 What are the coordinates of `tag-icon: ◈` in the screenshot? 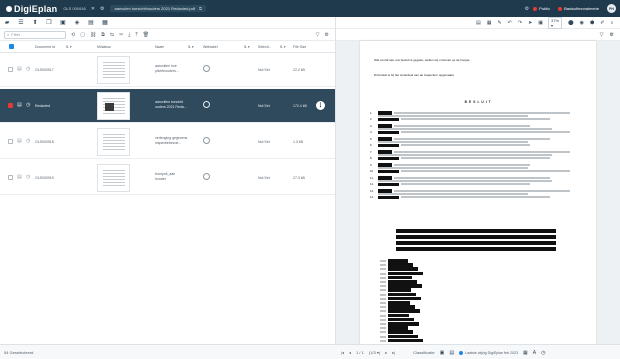 It's located at (77, 22).